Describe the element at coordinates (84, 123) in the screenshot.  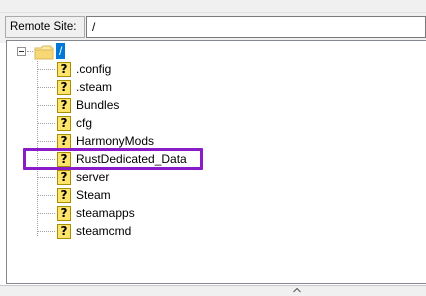
I see `tree-item-label: cfg` at that location.